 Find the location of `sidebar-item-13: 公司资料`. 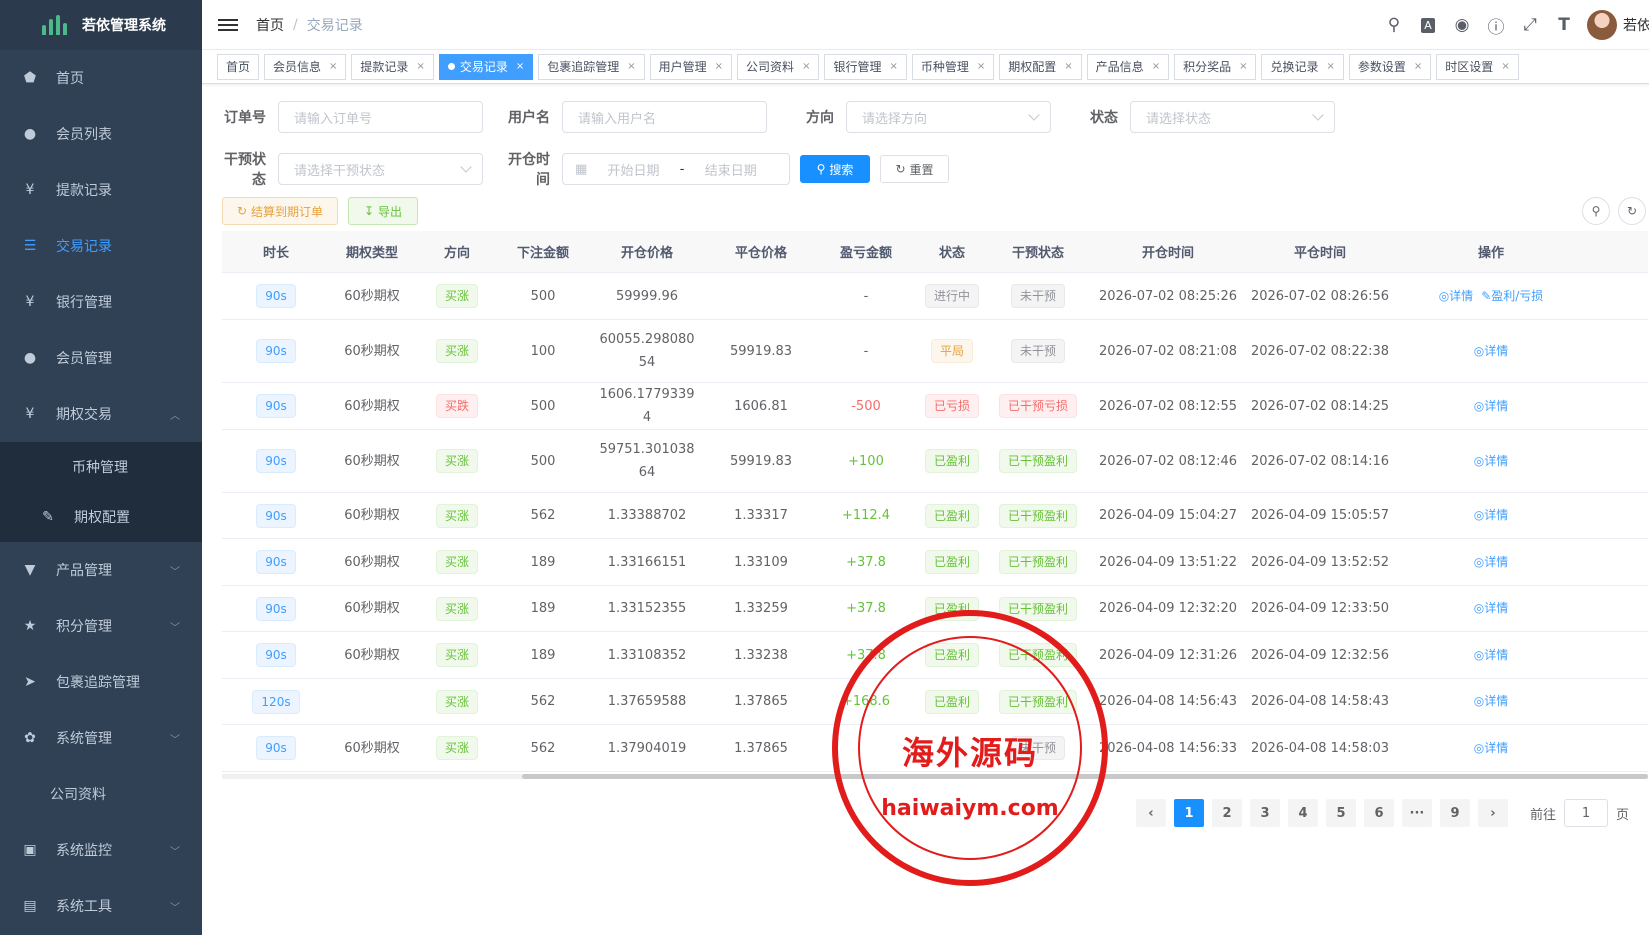

sidebar-item-13: 公司资料 is located at coordinates (101, 794).